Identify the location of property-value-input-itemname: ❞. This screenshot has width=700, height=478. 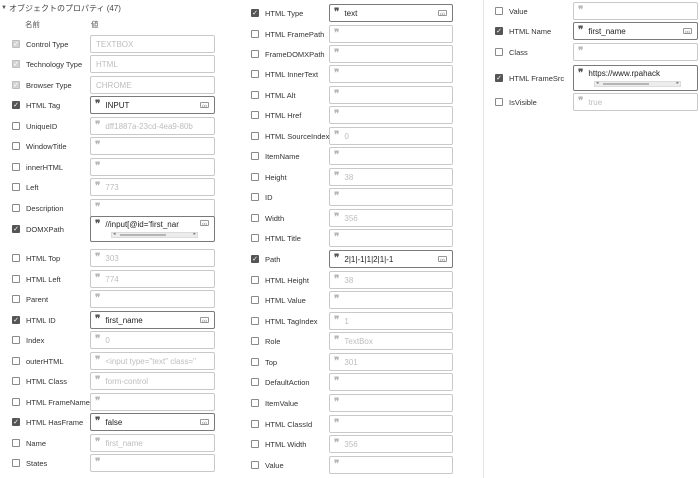
(391, 156).